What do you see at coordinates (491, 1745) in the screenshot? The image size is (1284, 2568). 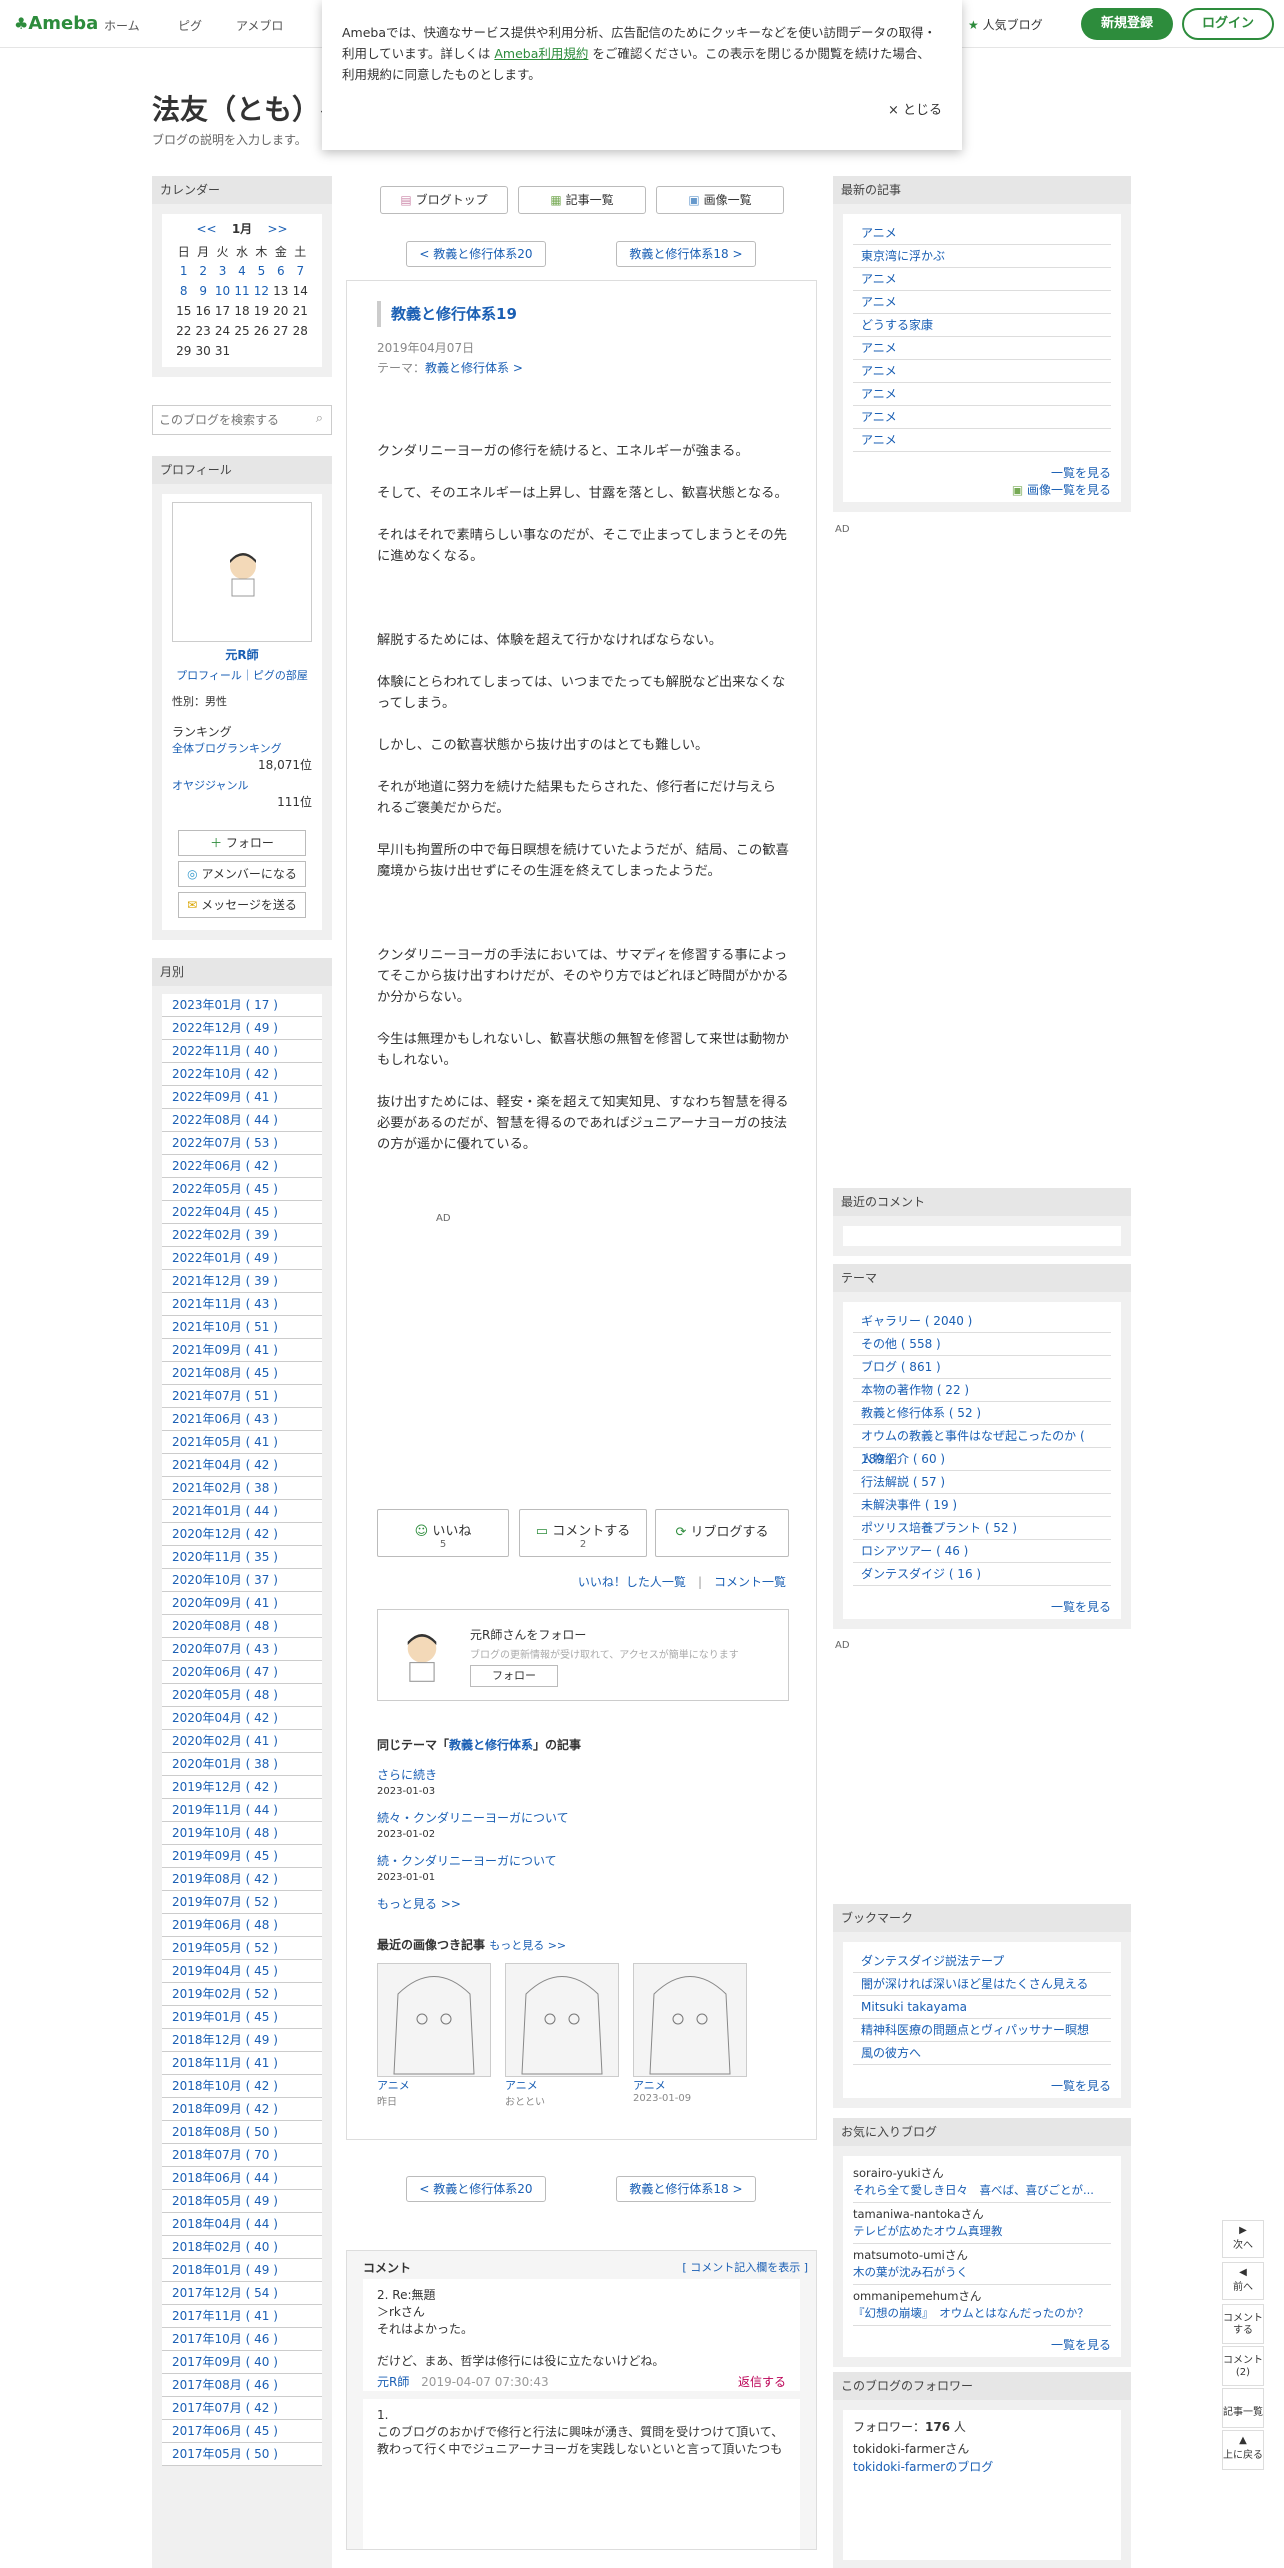 I see `same-theme-link: 教義と修行体系` at bounding box center [491, 1745].